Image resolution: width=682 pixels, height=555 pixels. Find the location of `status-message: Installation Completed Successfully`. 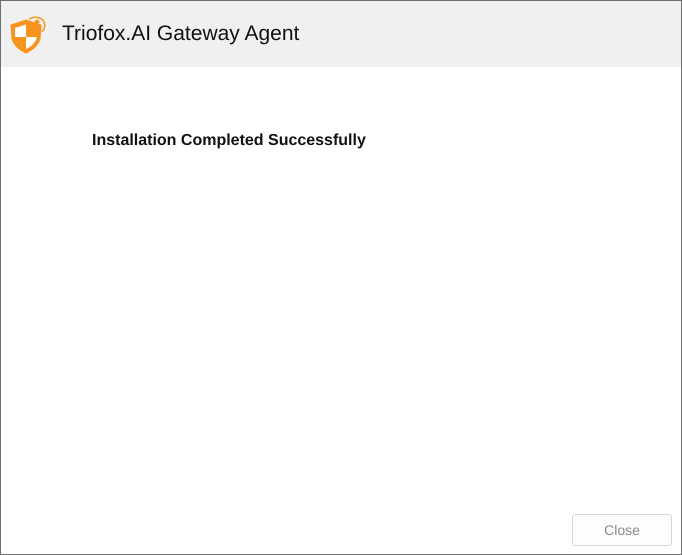

status-message: Installation Completed Successfully is located at coordinates (229, 140).